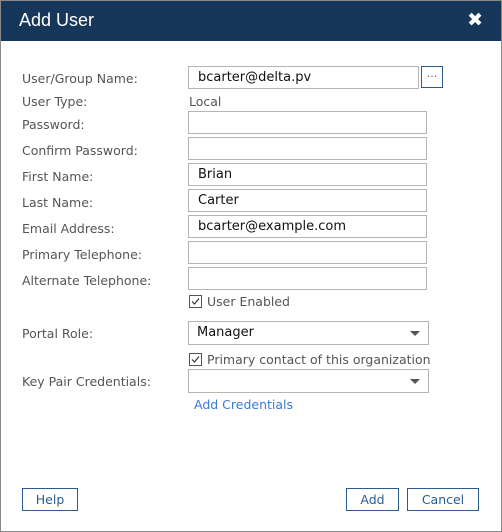  Describe the element at coordinates (205, 101) in the screenshot. I see `user-type-value: Local` at that location.